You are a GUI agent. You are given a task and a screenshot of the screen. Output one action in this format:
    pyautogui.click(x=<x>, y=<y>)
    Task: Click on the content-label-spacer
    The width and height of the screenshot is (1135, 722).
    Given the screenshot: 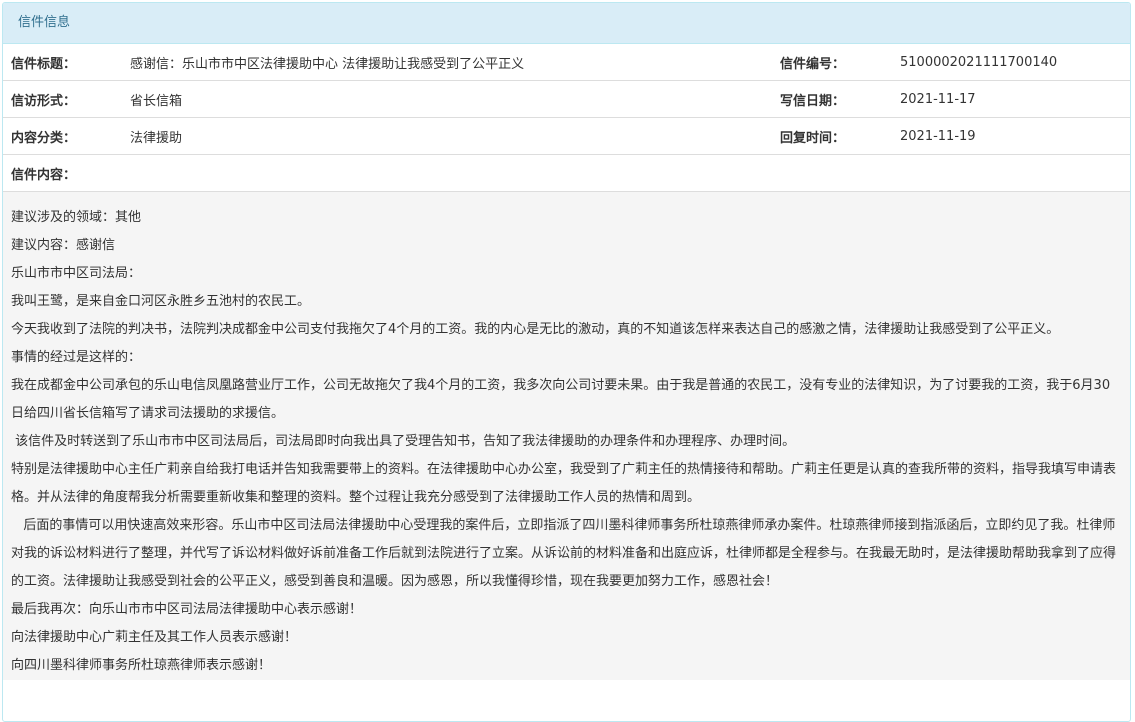 What is the action you would take?
    pyautogui.click(x=626, y=173)
    